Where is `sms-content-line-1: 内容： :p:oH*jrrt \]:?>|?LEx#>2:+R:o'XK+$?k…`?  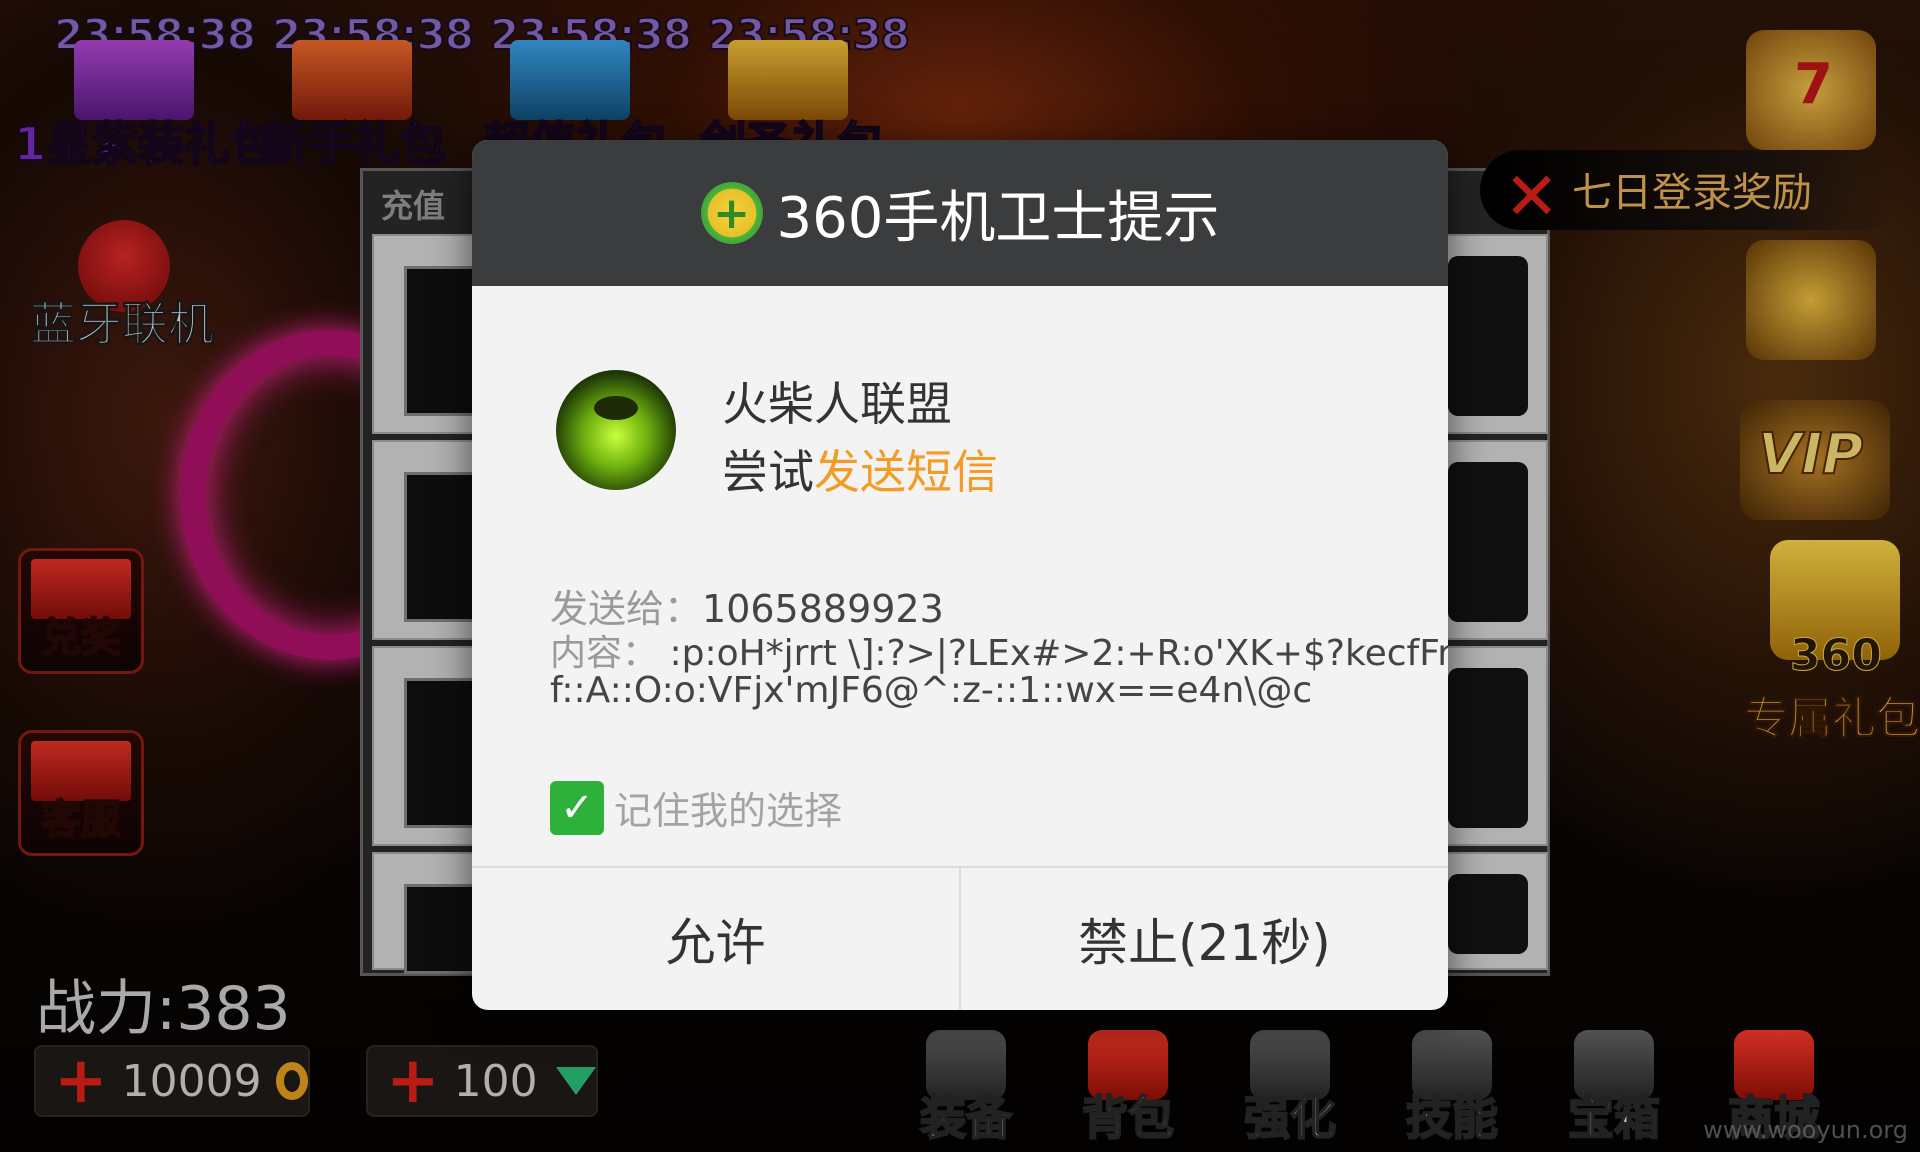
sms-content-line-1: 内容： :p:oH*jrrt \]:?>|?LEx#>2:+R:o'XK+$?k… is located at coordinates (999, 650).